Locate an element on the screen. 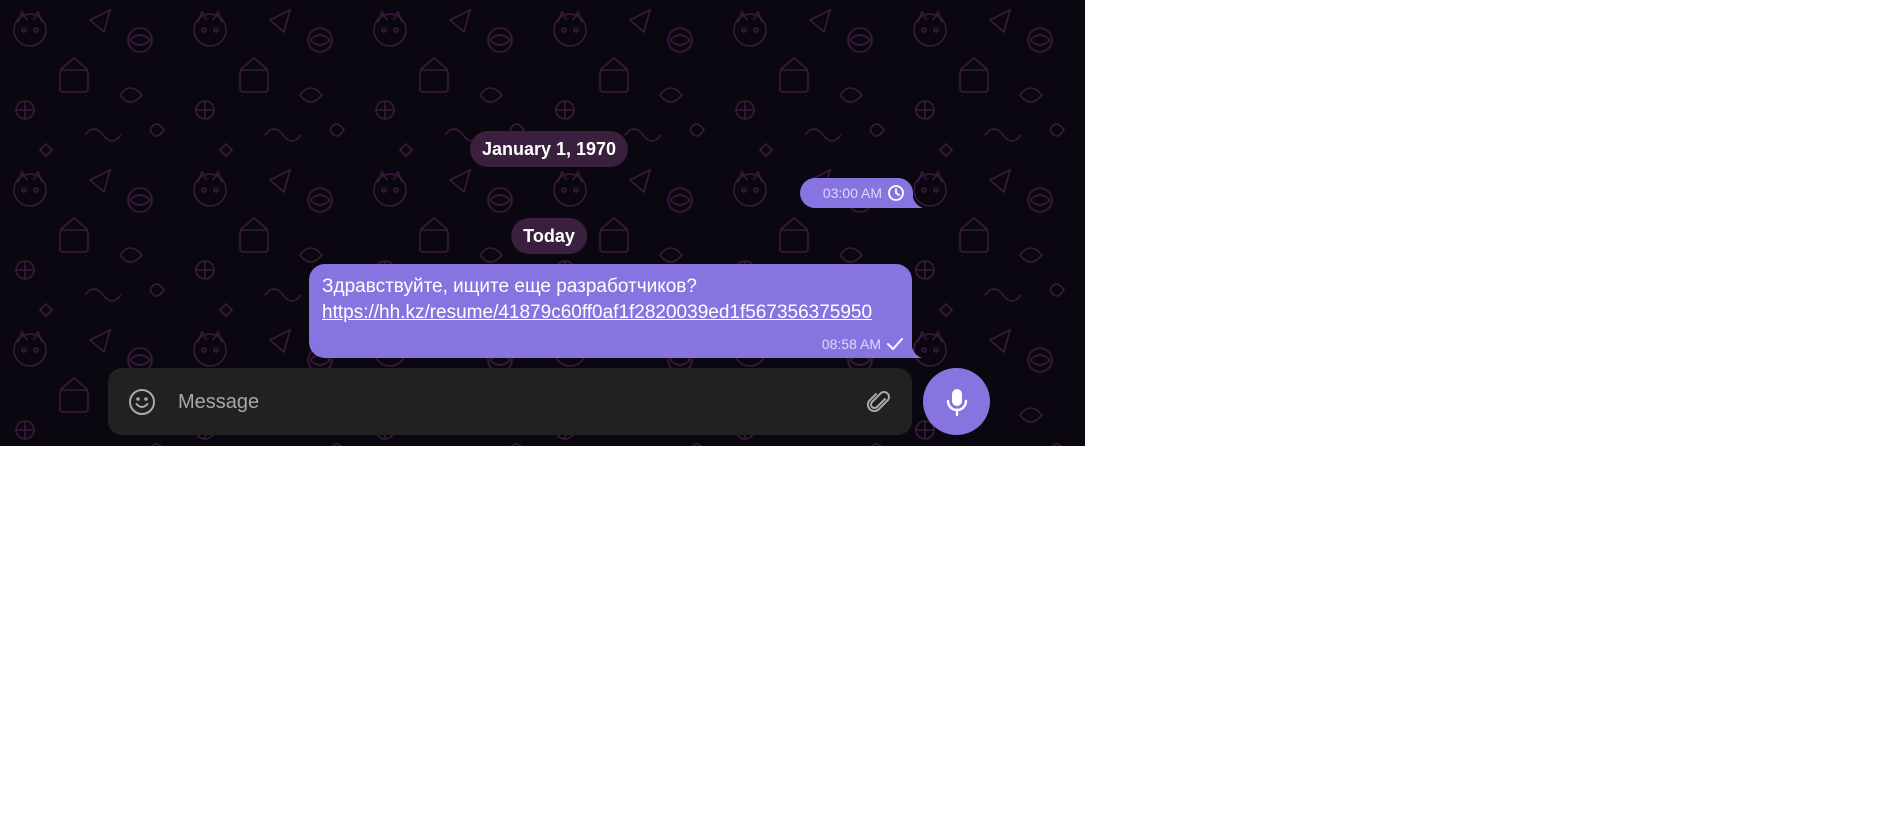  voice-record-button is located at coordinates (956, 401).